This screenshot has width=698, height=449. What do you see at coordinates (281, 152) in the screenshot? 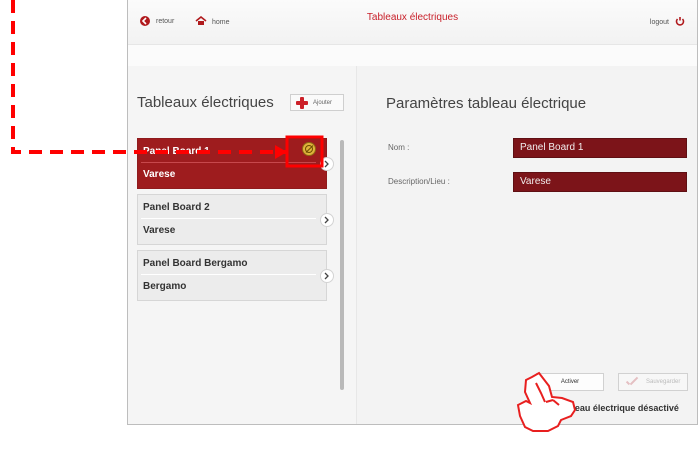
I see `guide-arrowhead` at bounding box center [281, 152].